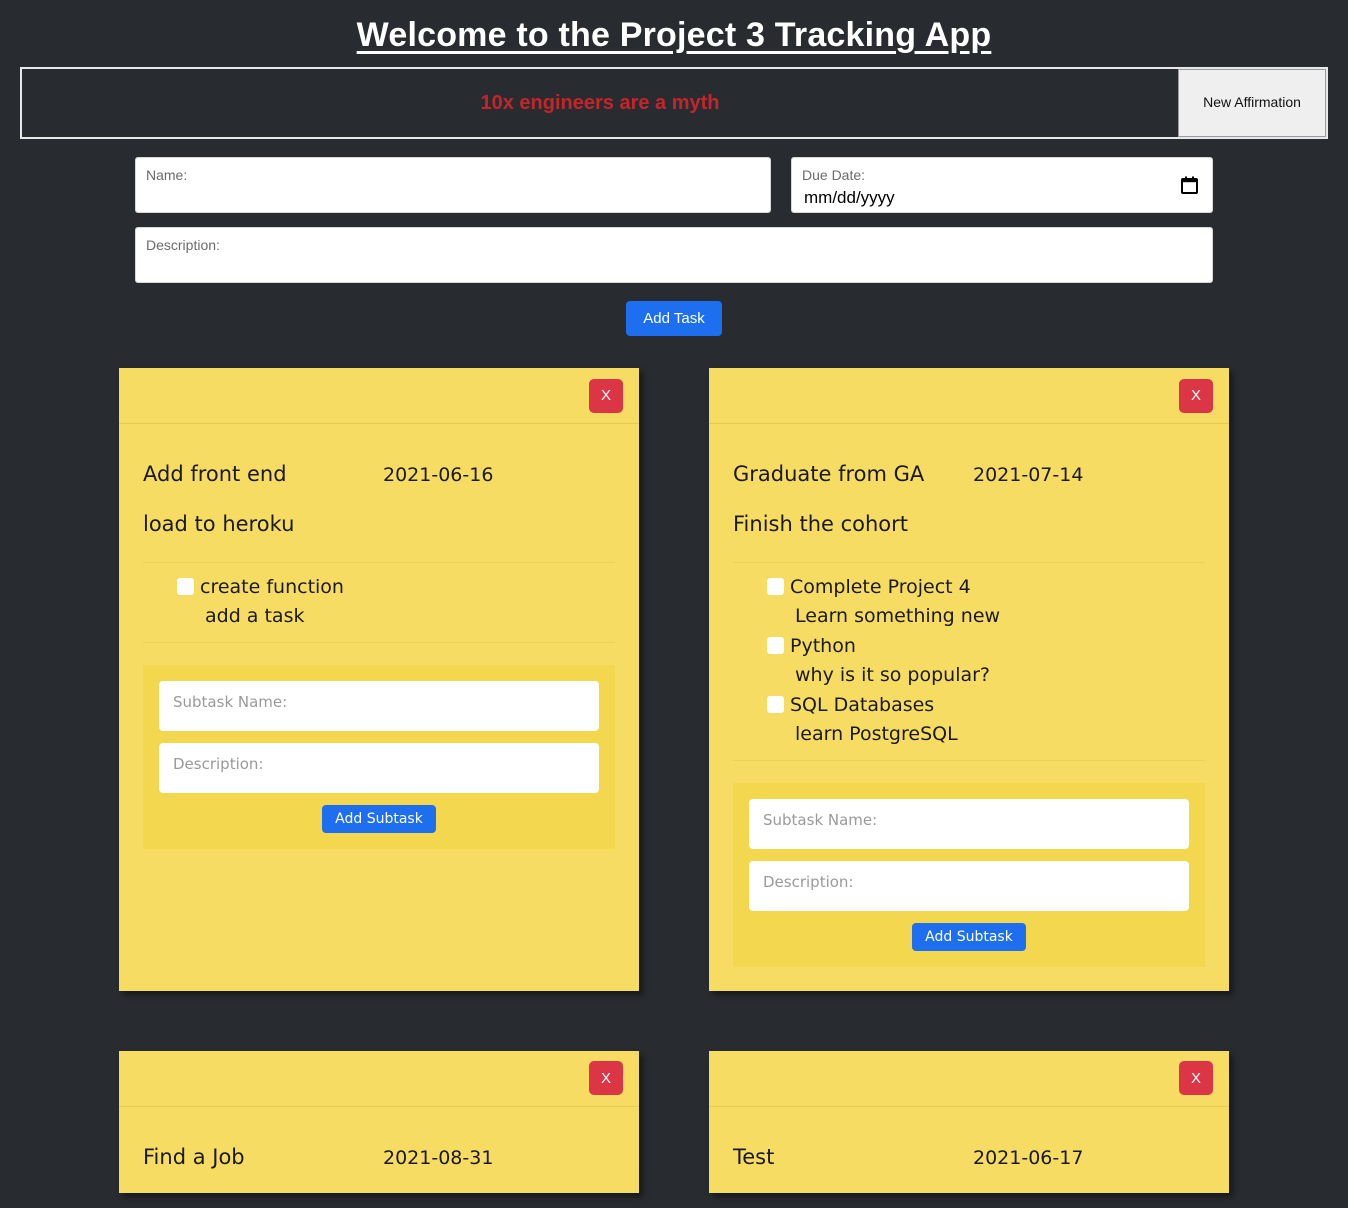 This screenshot has height=1208, width=1348. I want to click on task-form-row: Name: Due Date: mm/dd/yyyy, so click(674, 185).